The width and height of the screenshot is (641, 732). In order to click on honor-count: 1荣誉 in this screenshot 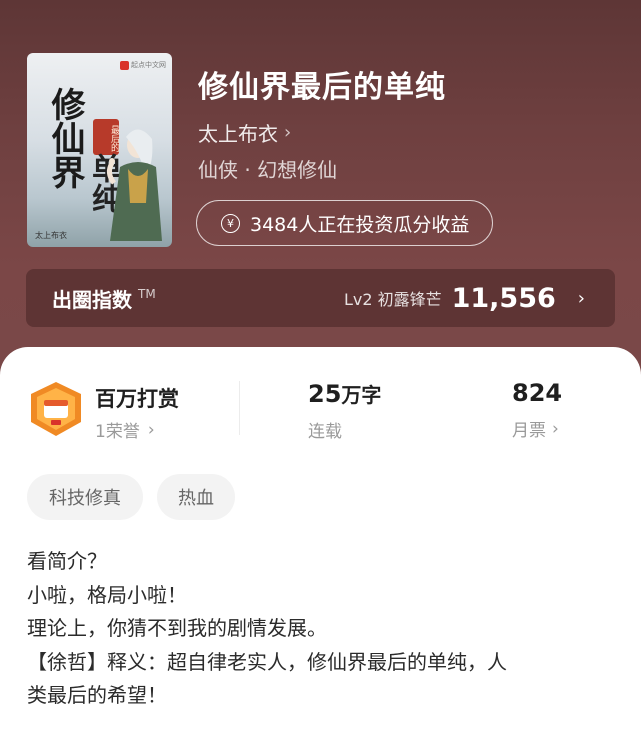, I will do `click(117, 432)`.